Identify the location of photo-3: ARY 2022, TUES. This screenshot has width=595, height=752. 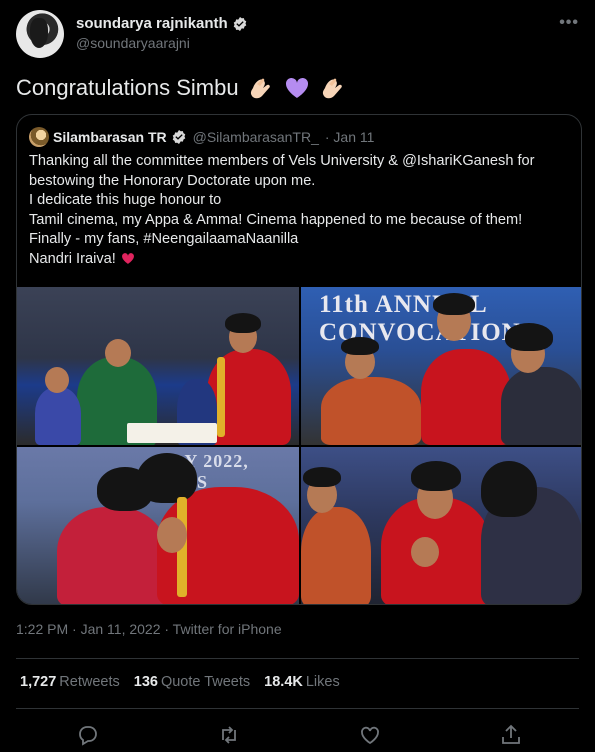
(158, 525).